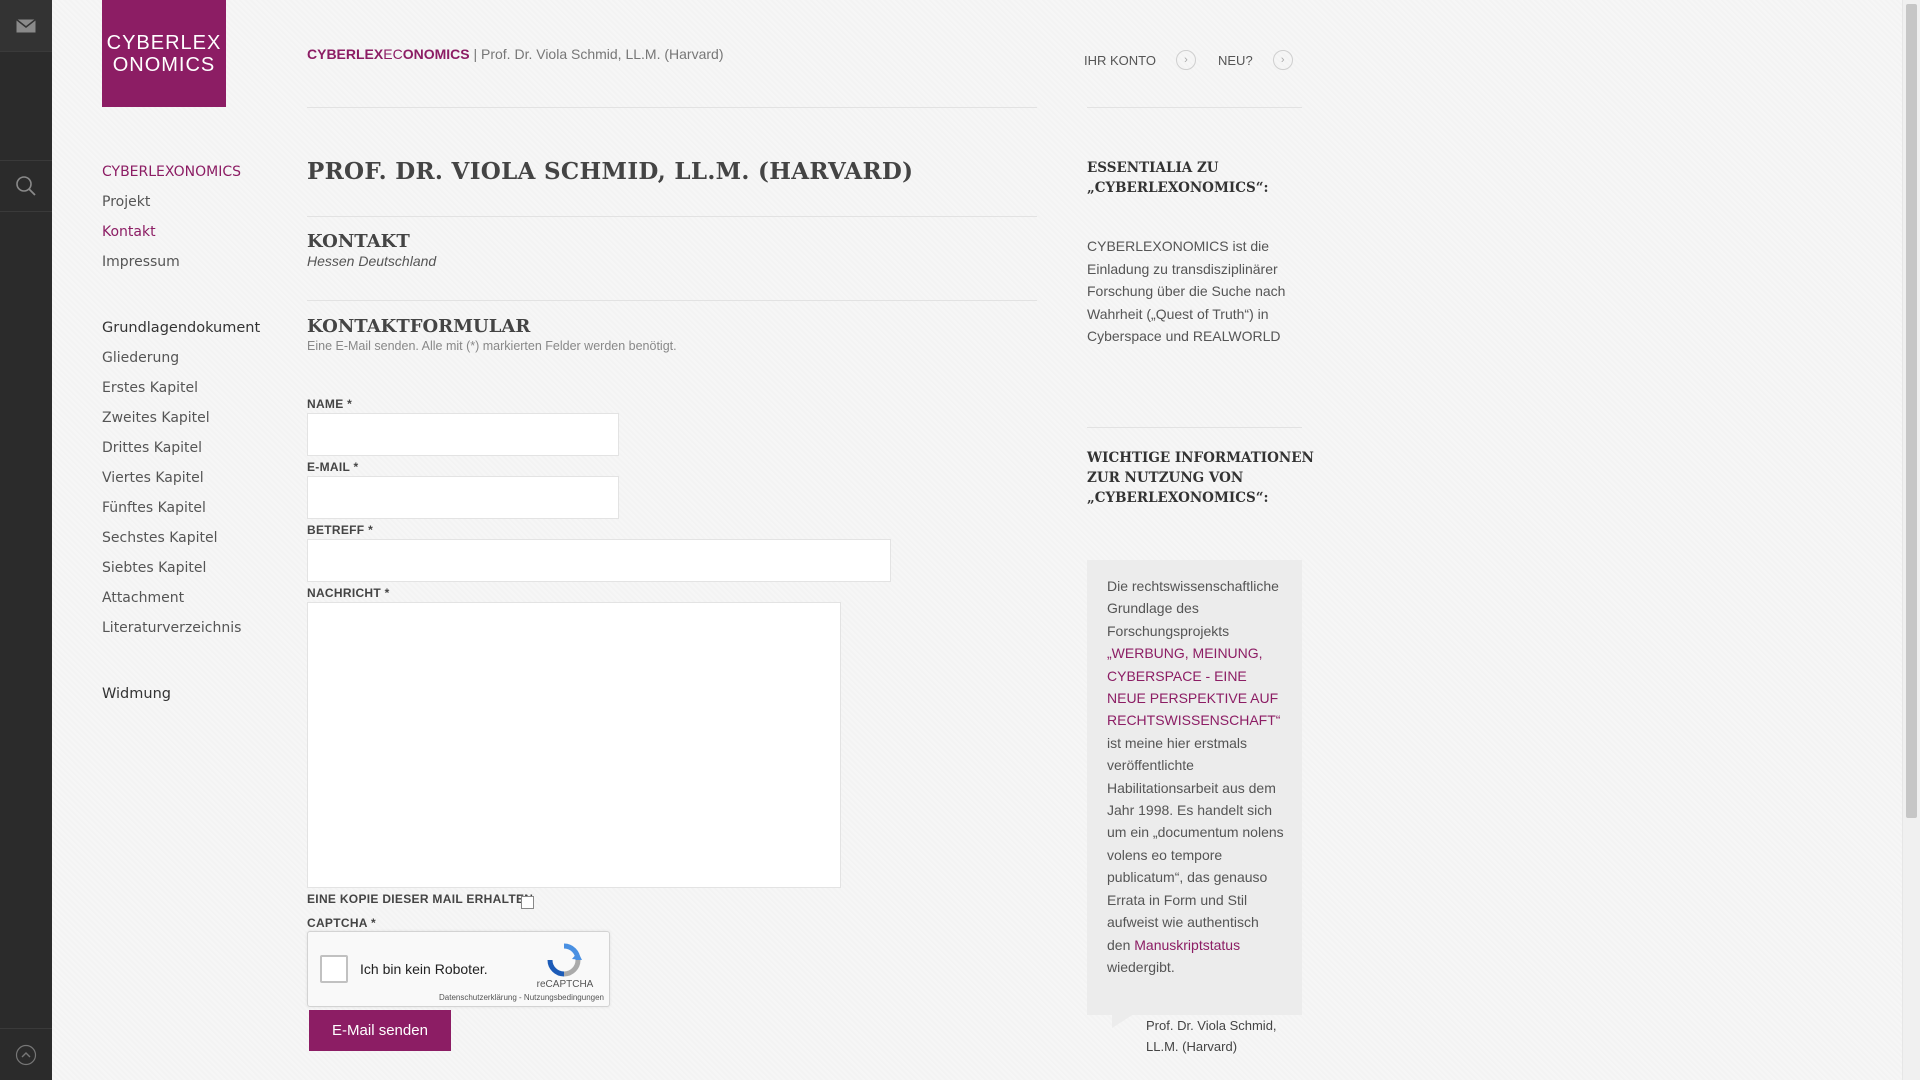  I want to click on quote-author: Prof. Dr. Viola Schmid, LL.M. (Harvard), so click(1211, 1036).